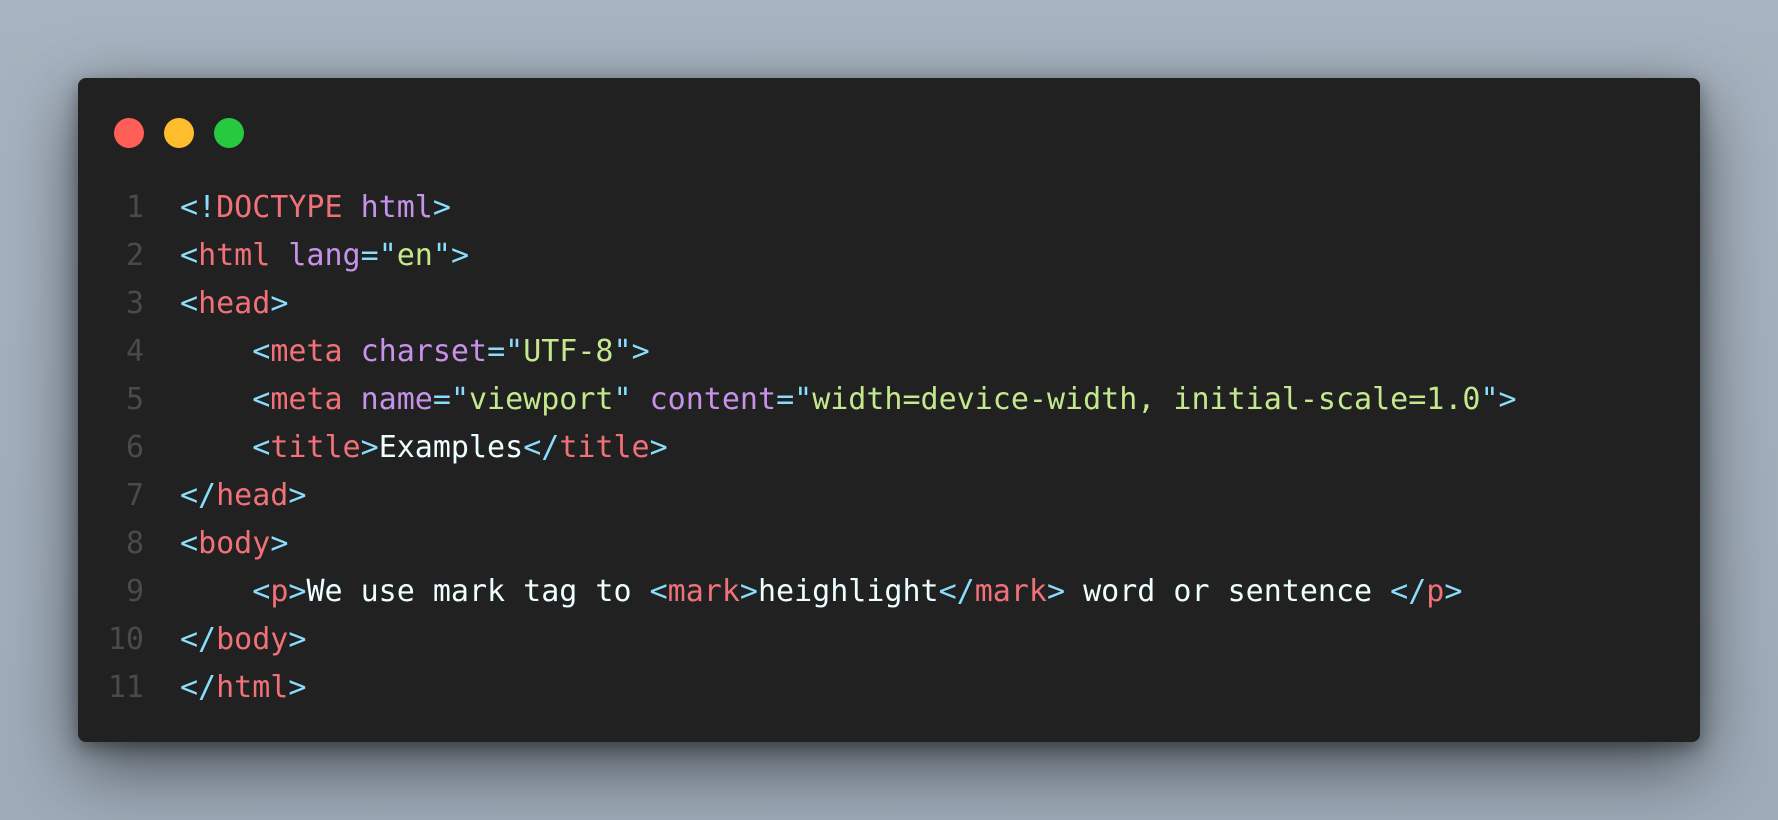 Image resolution: width=1778 pixels, height=820 pixels. Describe the element at coordinates (396, 207) in the screenshot. I see `code-token-attr: html` at that location.